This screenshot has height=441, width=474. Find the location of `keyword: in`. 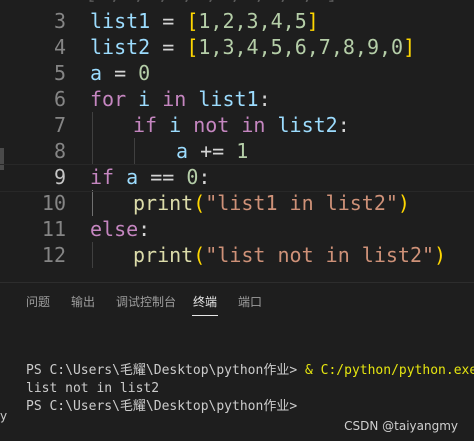

keyword: in is located at coordinates (174, 99).